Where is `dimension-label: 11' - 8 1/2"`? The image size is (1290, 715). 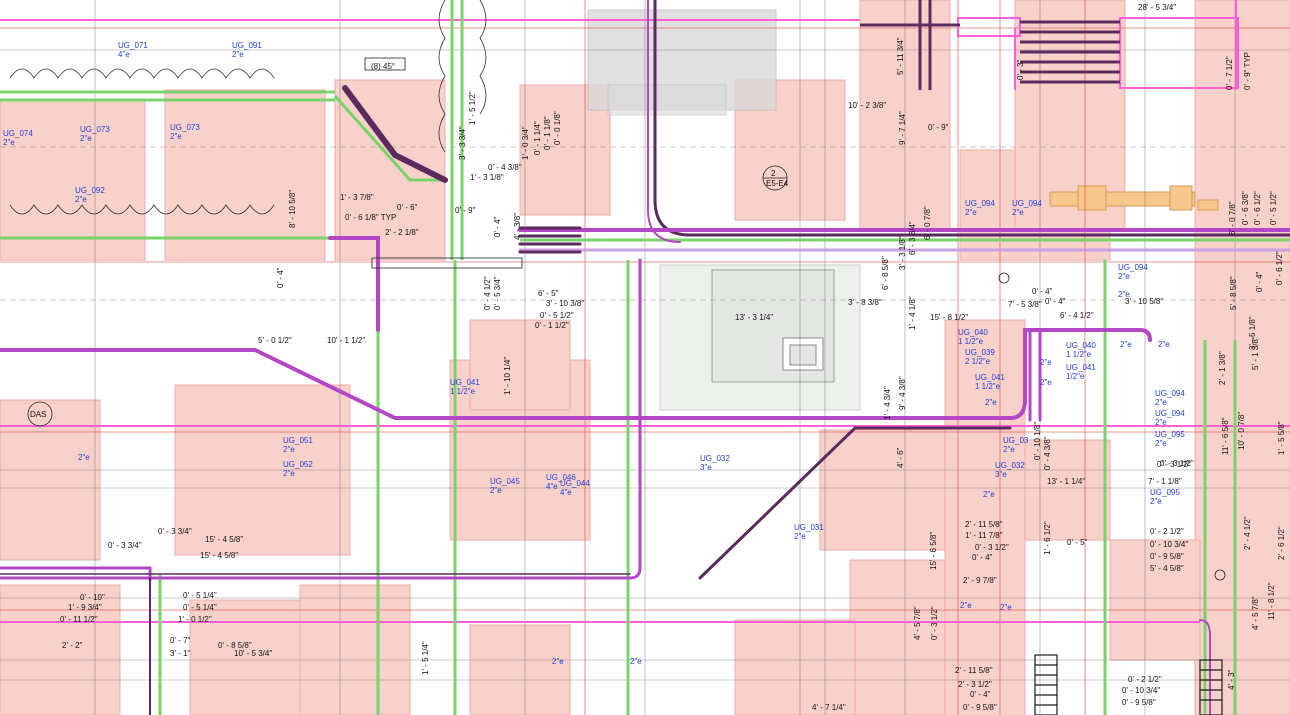
dimension-label: 11' - 8 1/2" is located at coordinates (1271, 601).